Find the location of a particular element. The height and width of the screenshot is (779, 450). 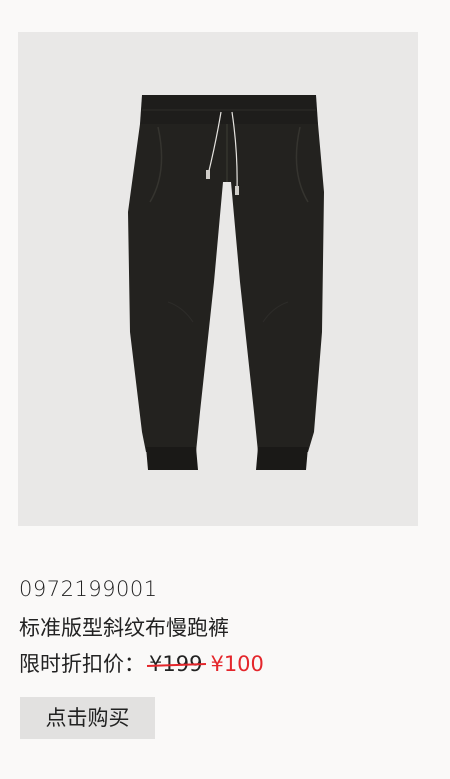

price-label: 限时折扣价： is located at coordinates (82, 664).